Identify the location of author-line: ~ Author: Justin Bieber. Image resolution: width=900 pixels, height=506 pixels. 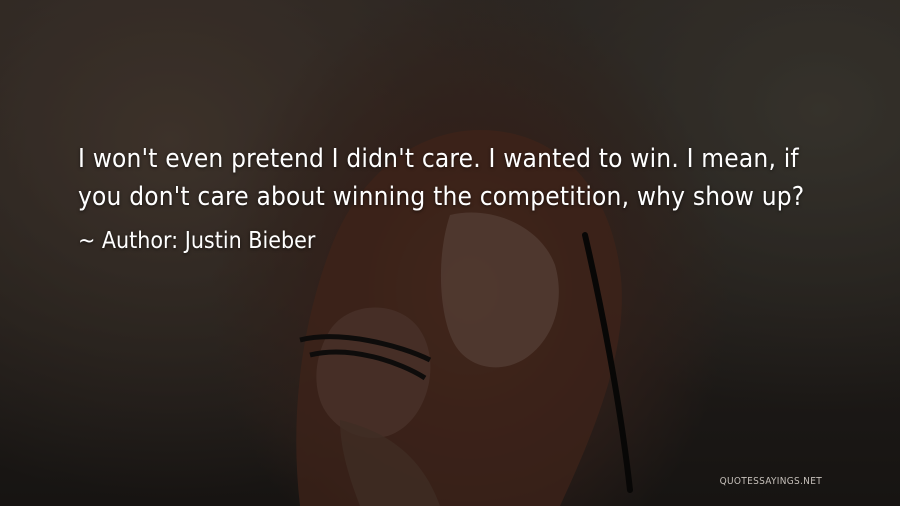
(458, 241).